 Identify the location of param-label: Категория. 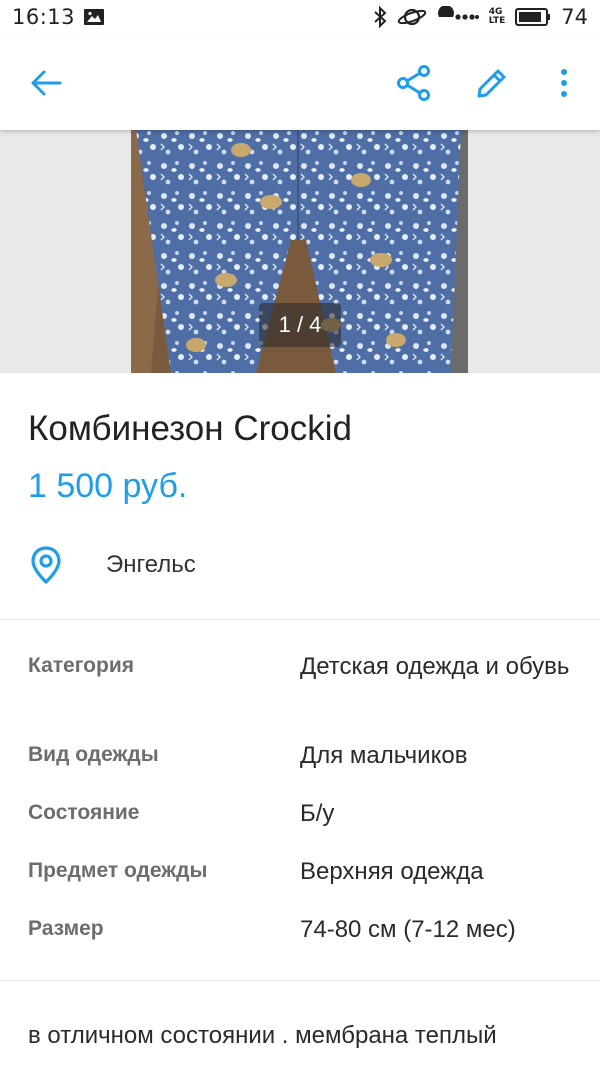
(81, 665).